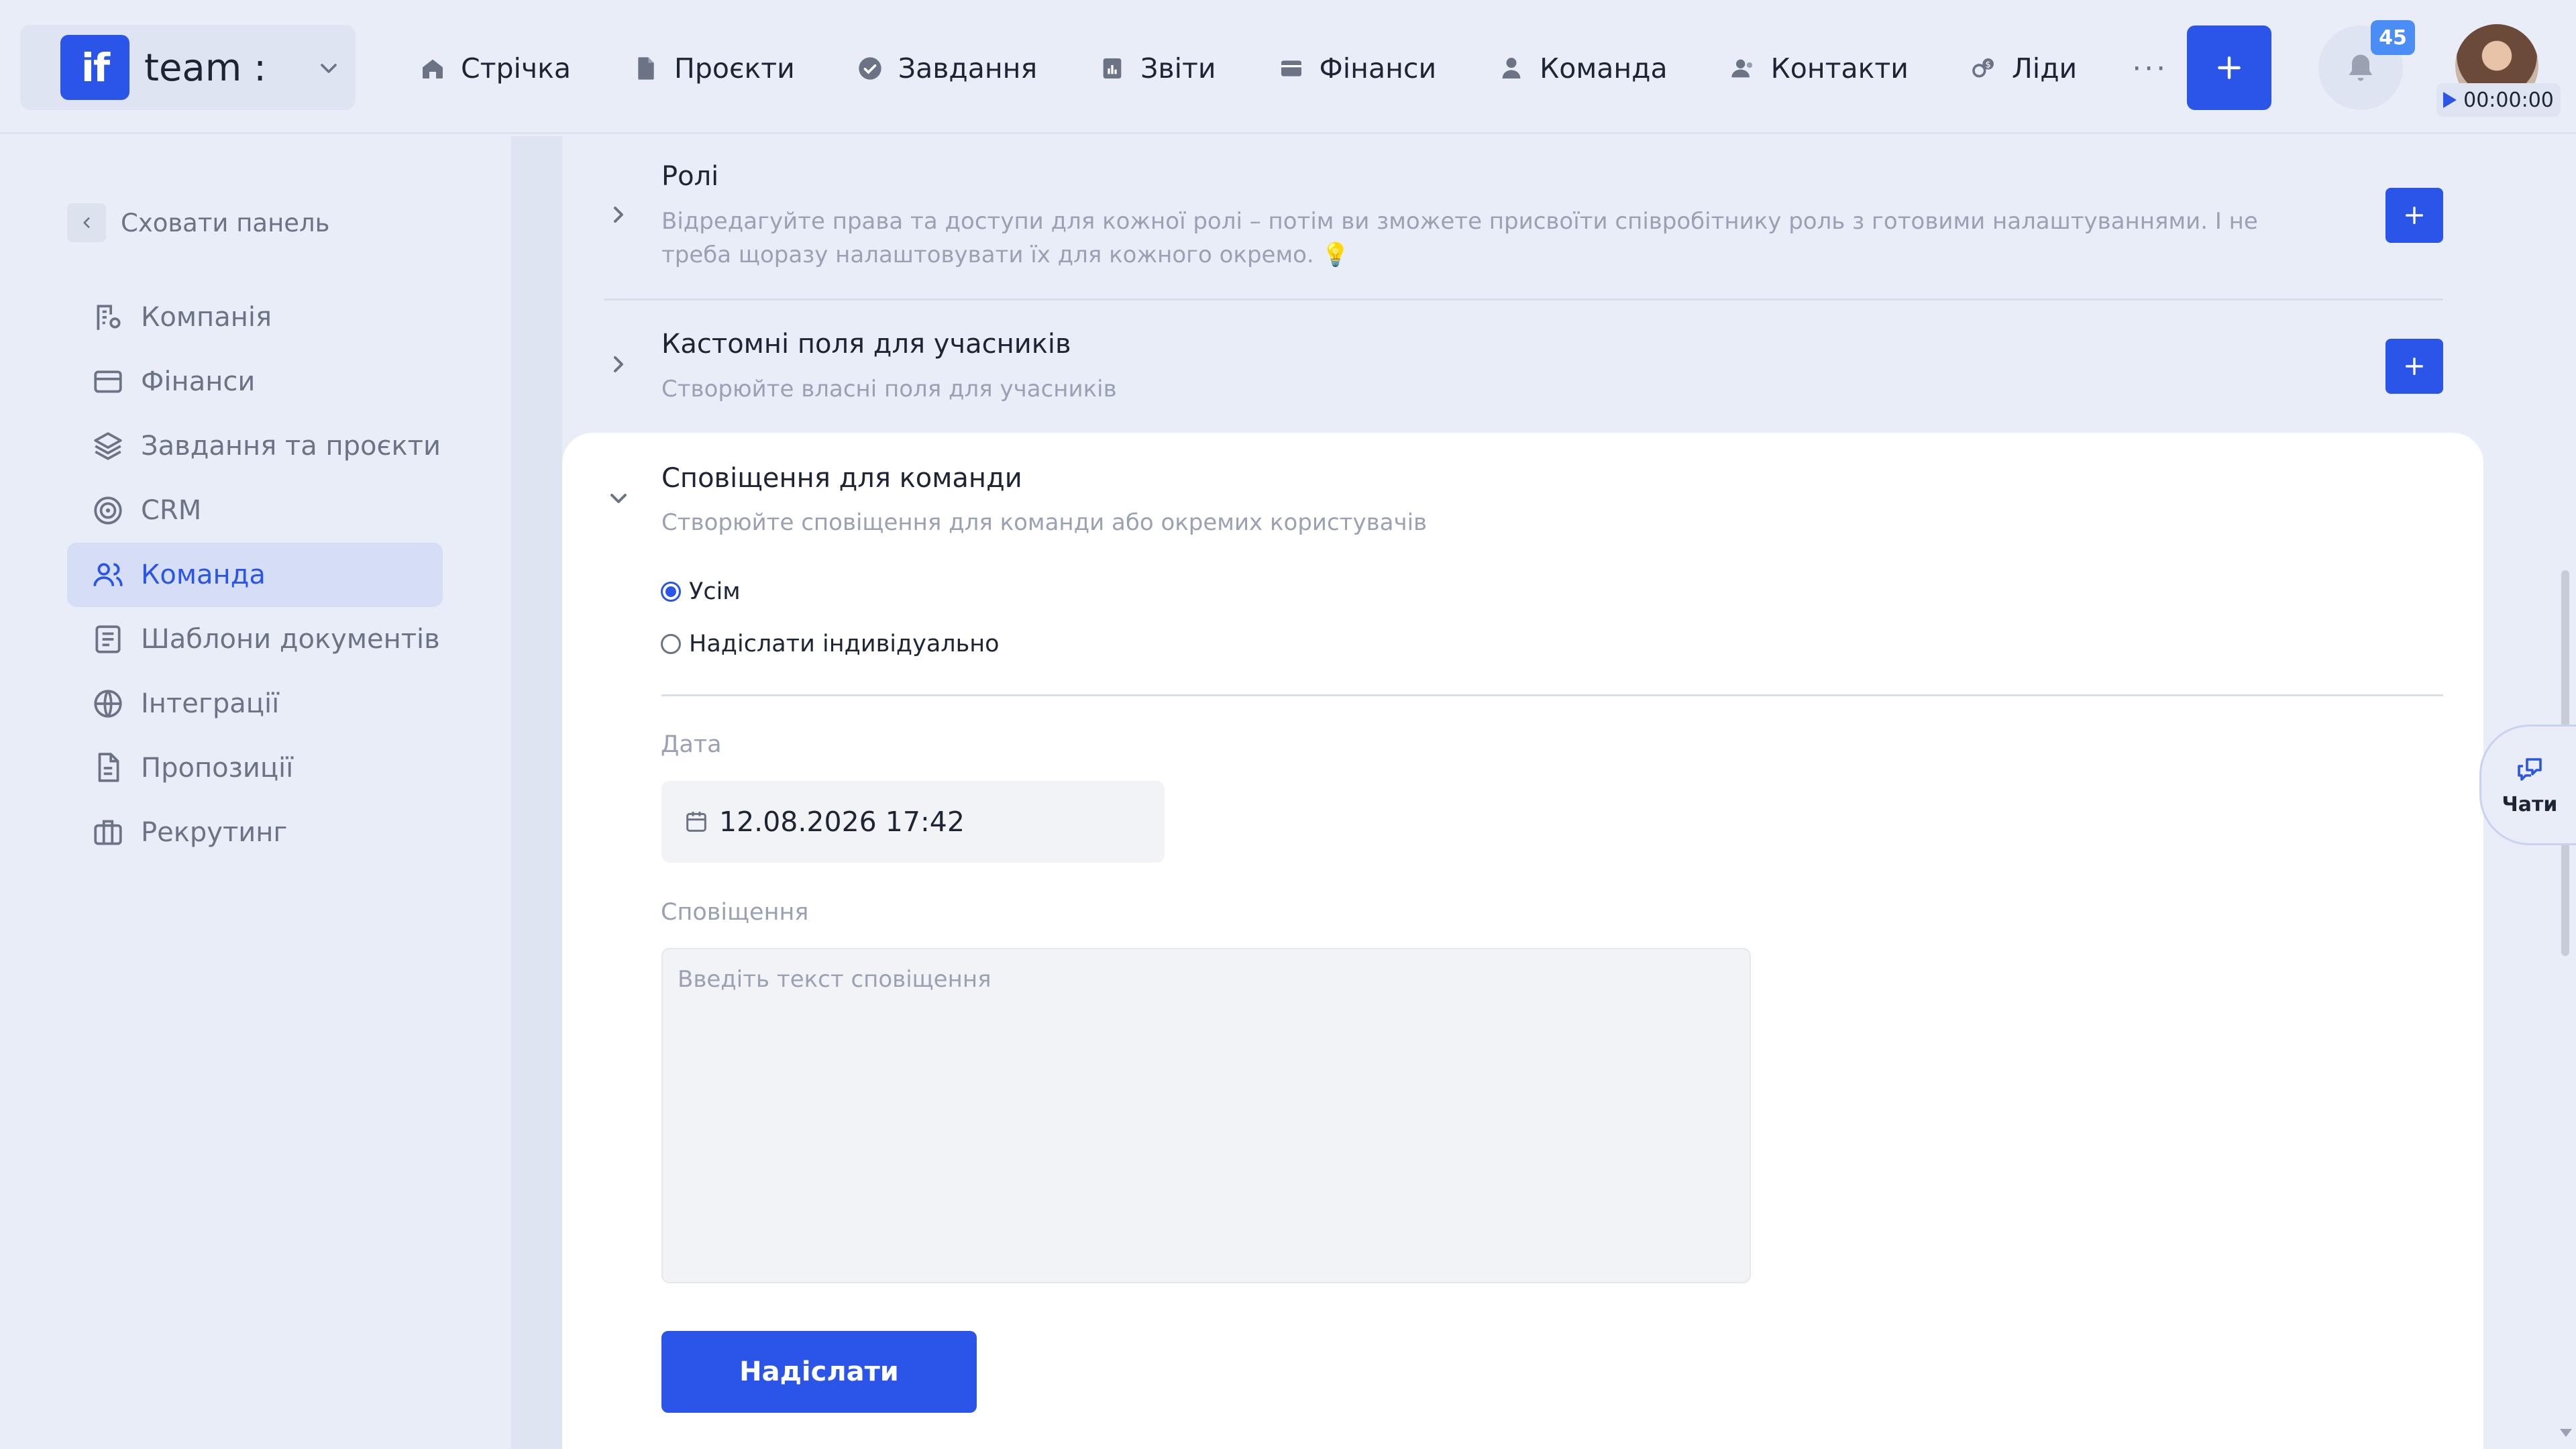 The image size is (2576, 1449). I want to click on layers-icon, so click(108, 446).